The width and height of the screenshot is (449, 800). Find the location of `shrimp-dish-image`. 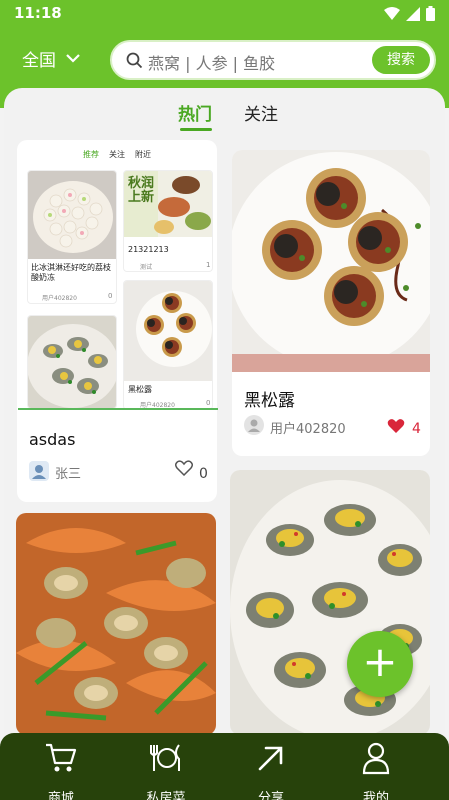

shrimp-dish-image is located at coordinates (116, 624).